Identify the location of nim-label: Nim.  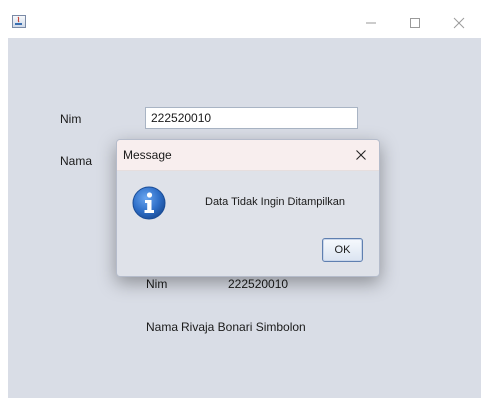
(71, 119).